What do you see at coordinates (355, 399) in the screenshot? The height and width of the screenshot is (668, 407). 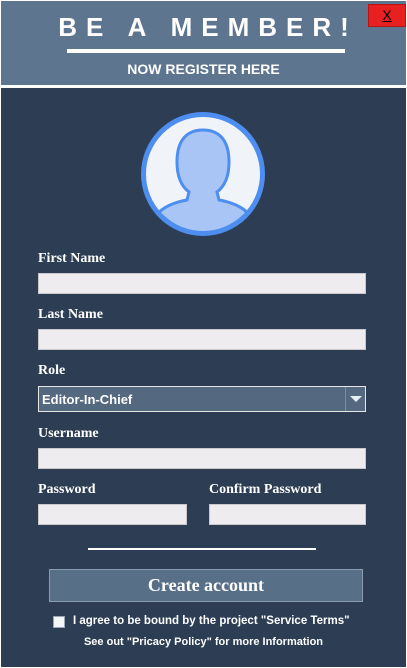 I see `chevron-down-icon` at bounding box center [355, 399].